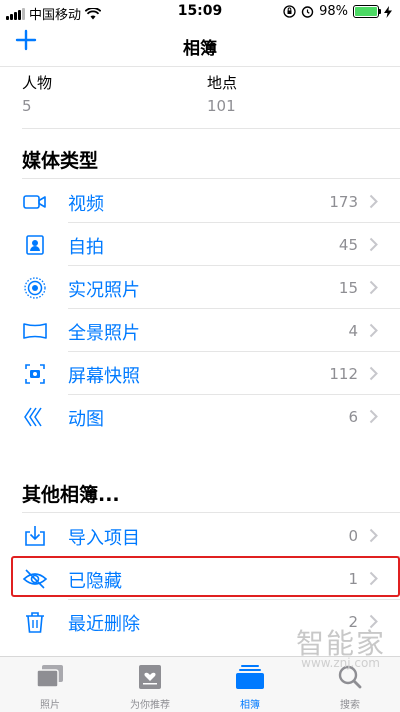 The width and height of the screenshot is (400, 712). Describe the element at coordinates (37, 93) in the screenshot. I see `people-album: 人物 5` at that location.